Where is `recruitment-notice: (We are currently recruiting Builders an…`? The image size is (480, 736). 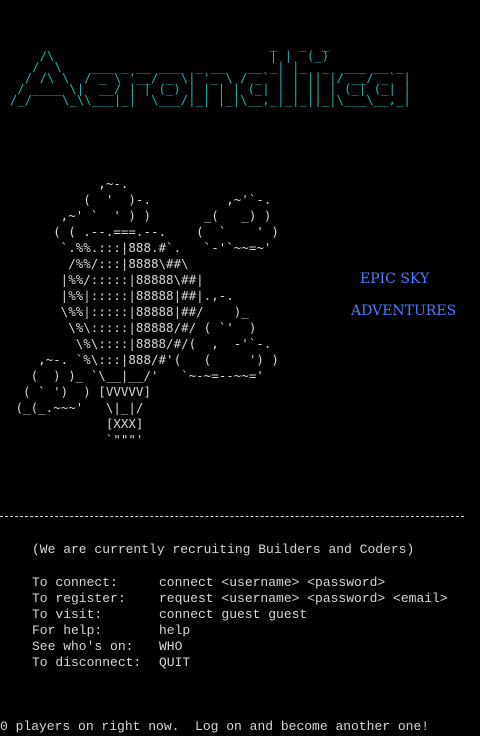 recruitment-notice: (We are currently recruiting Builders an… is located at coordinates (223, 549).